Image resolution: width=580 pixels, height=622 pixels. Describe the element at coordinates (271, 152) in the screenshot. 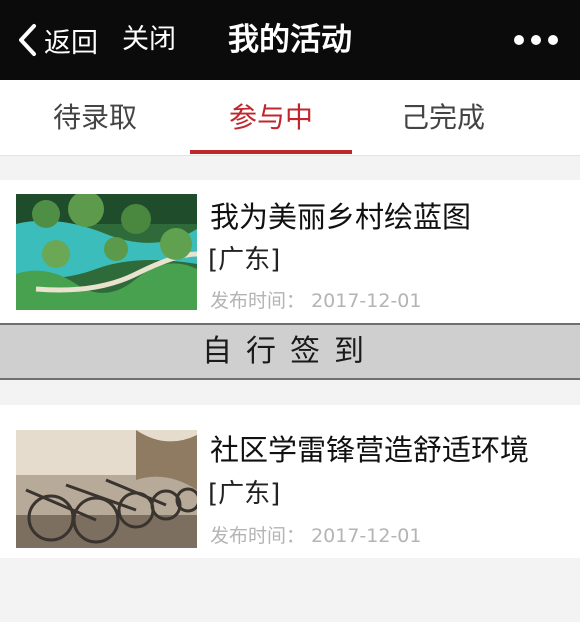

I see `active-tab-indicator` at that location.